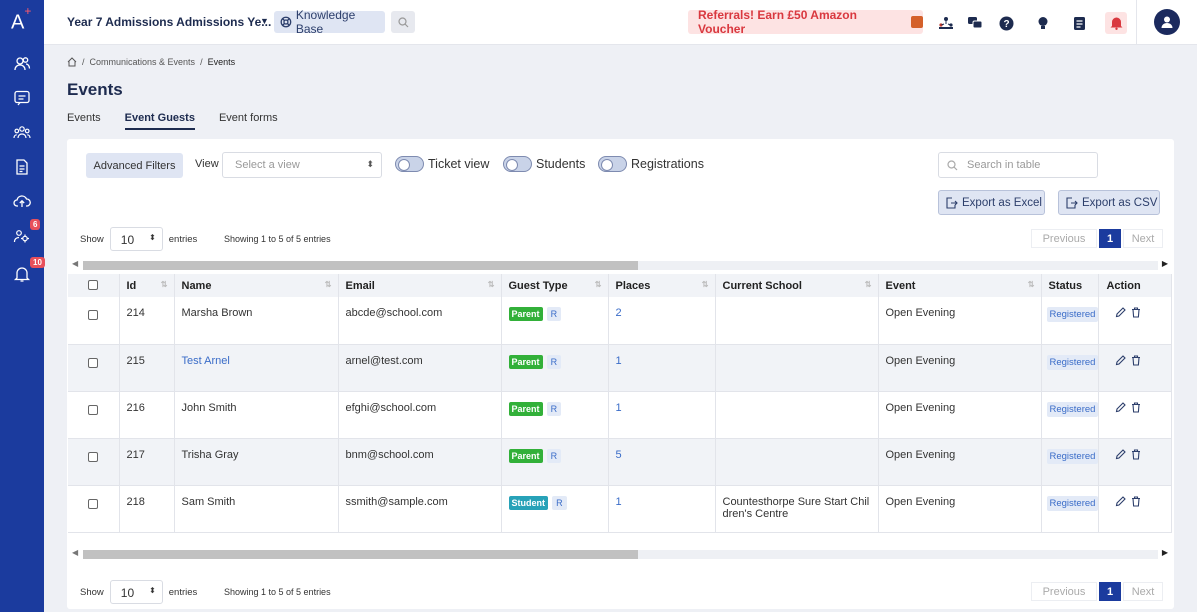 Image resolution: width=1197 pixels, height=612 pixels. What do you see at coordinates (797, 285) in the screenshot?
I see `col-current-school: Current School ⇅` at bounding box center [797, 285].